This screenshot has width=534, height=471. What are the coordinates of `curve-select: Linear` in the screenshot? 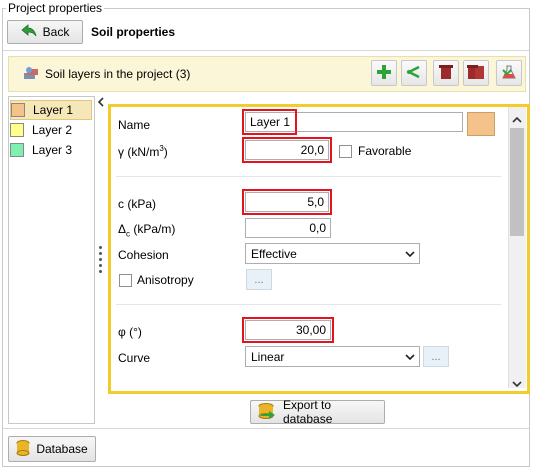 It's located at (332, 356).